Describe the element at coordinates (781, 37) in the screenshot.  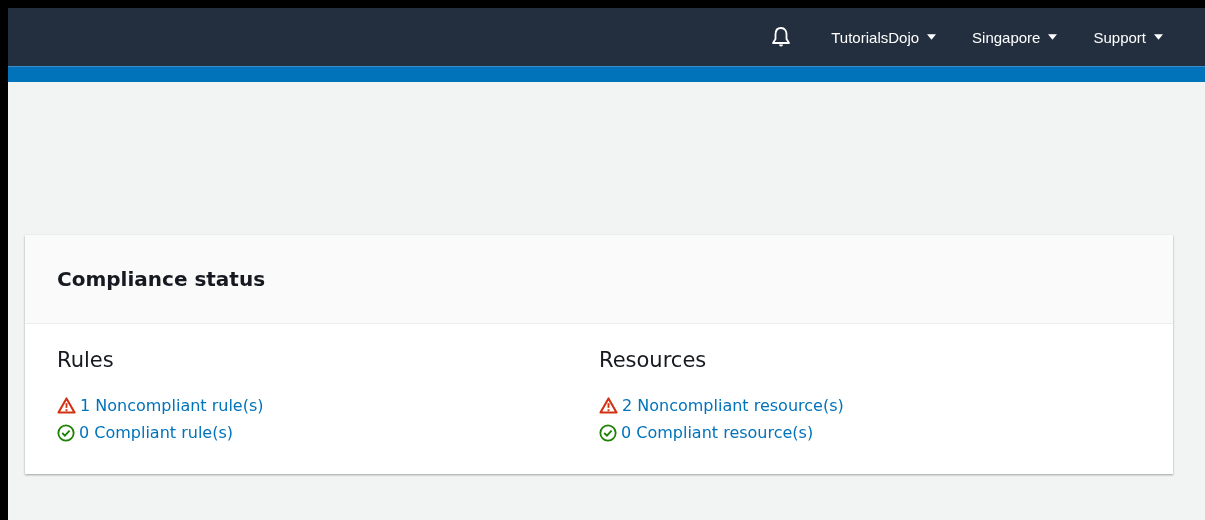
I see `bell-icon` at that location.